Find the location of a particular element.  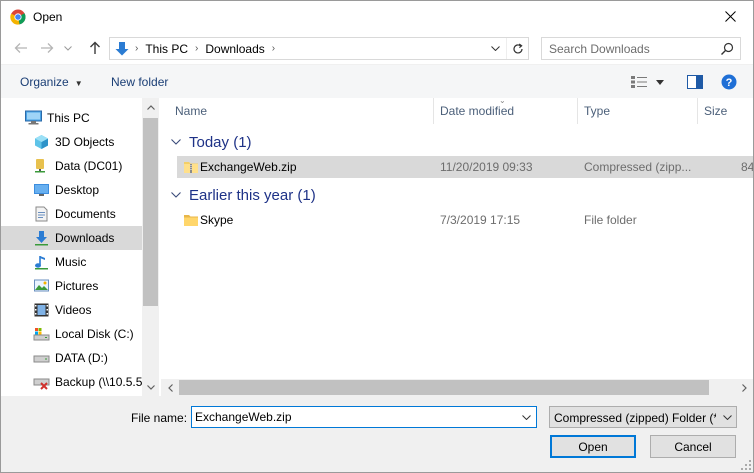

file-name-input is located at coordinates (352, 417).